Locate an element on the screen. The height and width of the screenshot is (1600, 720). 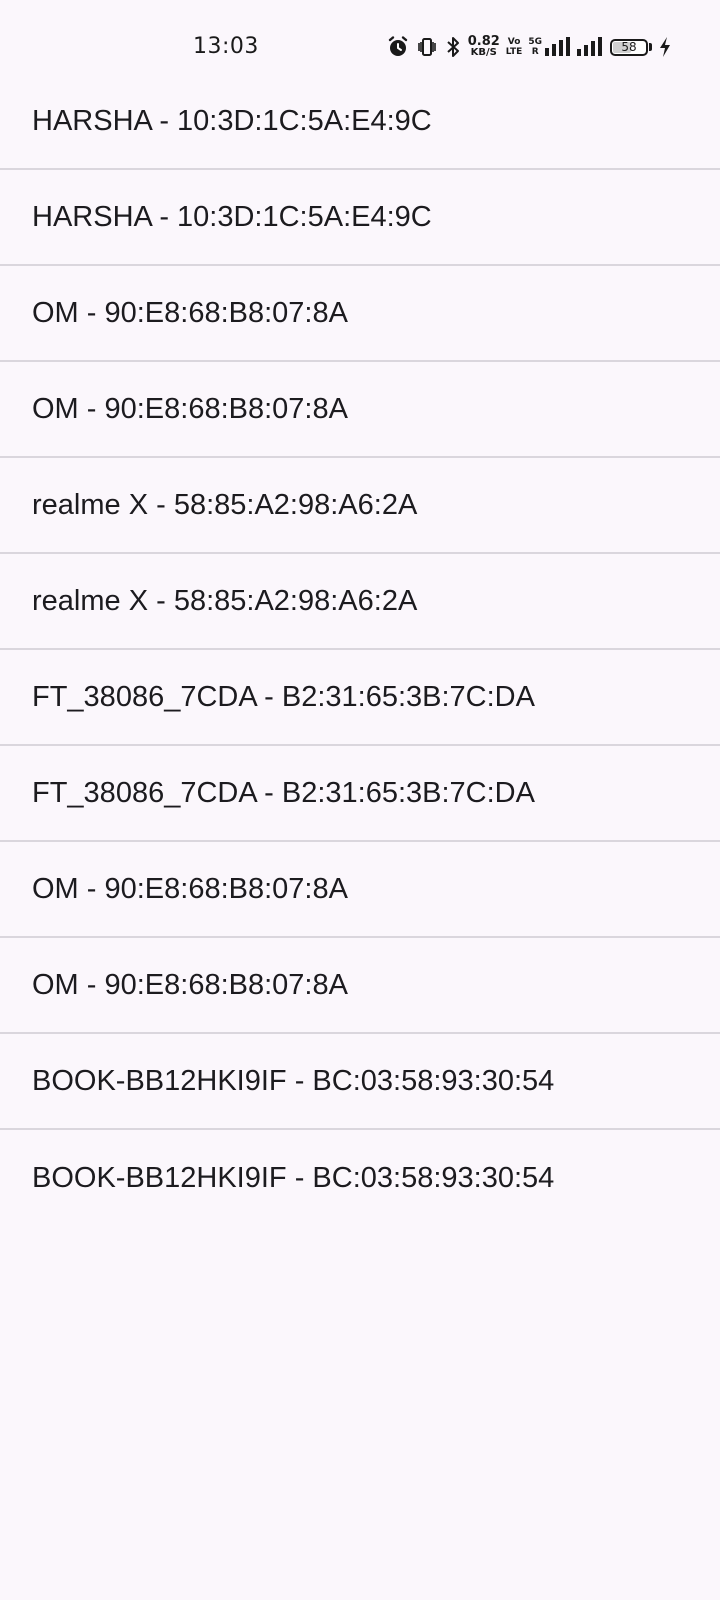
status-bar: 13:03 0.82 KB/S Vo LTE 5G R 58 is located at coordinates (360, 37).